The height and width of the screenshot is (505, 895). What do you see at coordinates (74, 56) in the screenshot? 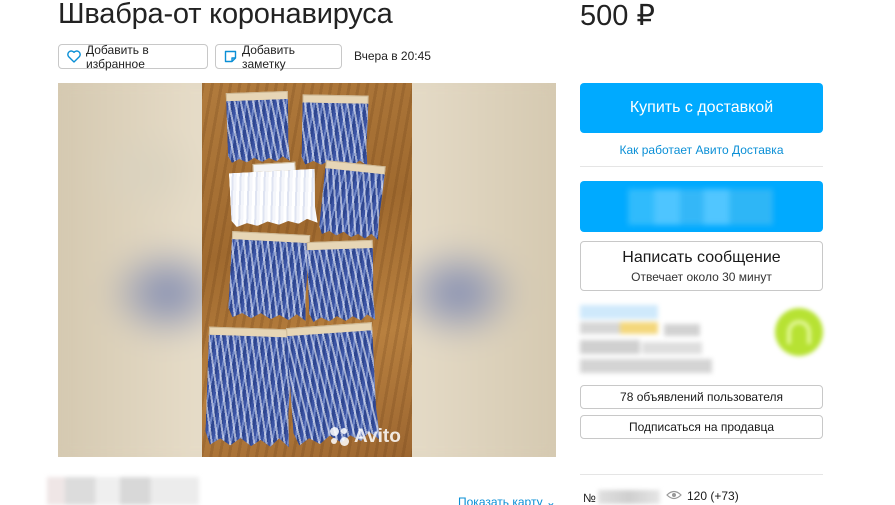
I see `heart-icon` at bounding box center [74, 56].